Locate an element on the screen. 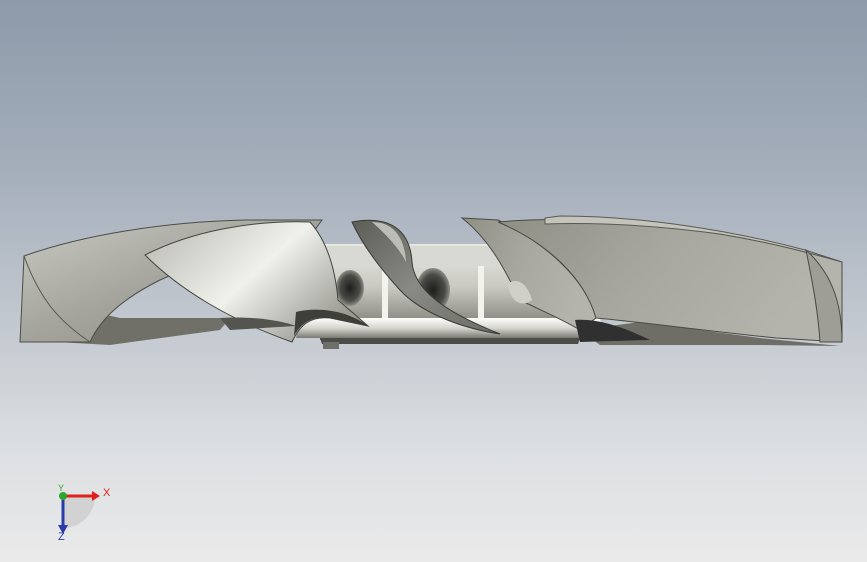 Image resolution: width=867 pixels, height=562 pixels. hub-hole is located at coordinates (350, 288).